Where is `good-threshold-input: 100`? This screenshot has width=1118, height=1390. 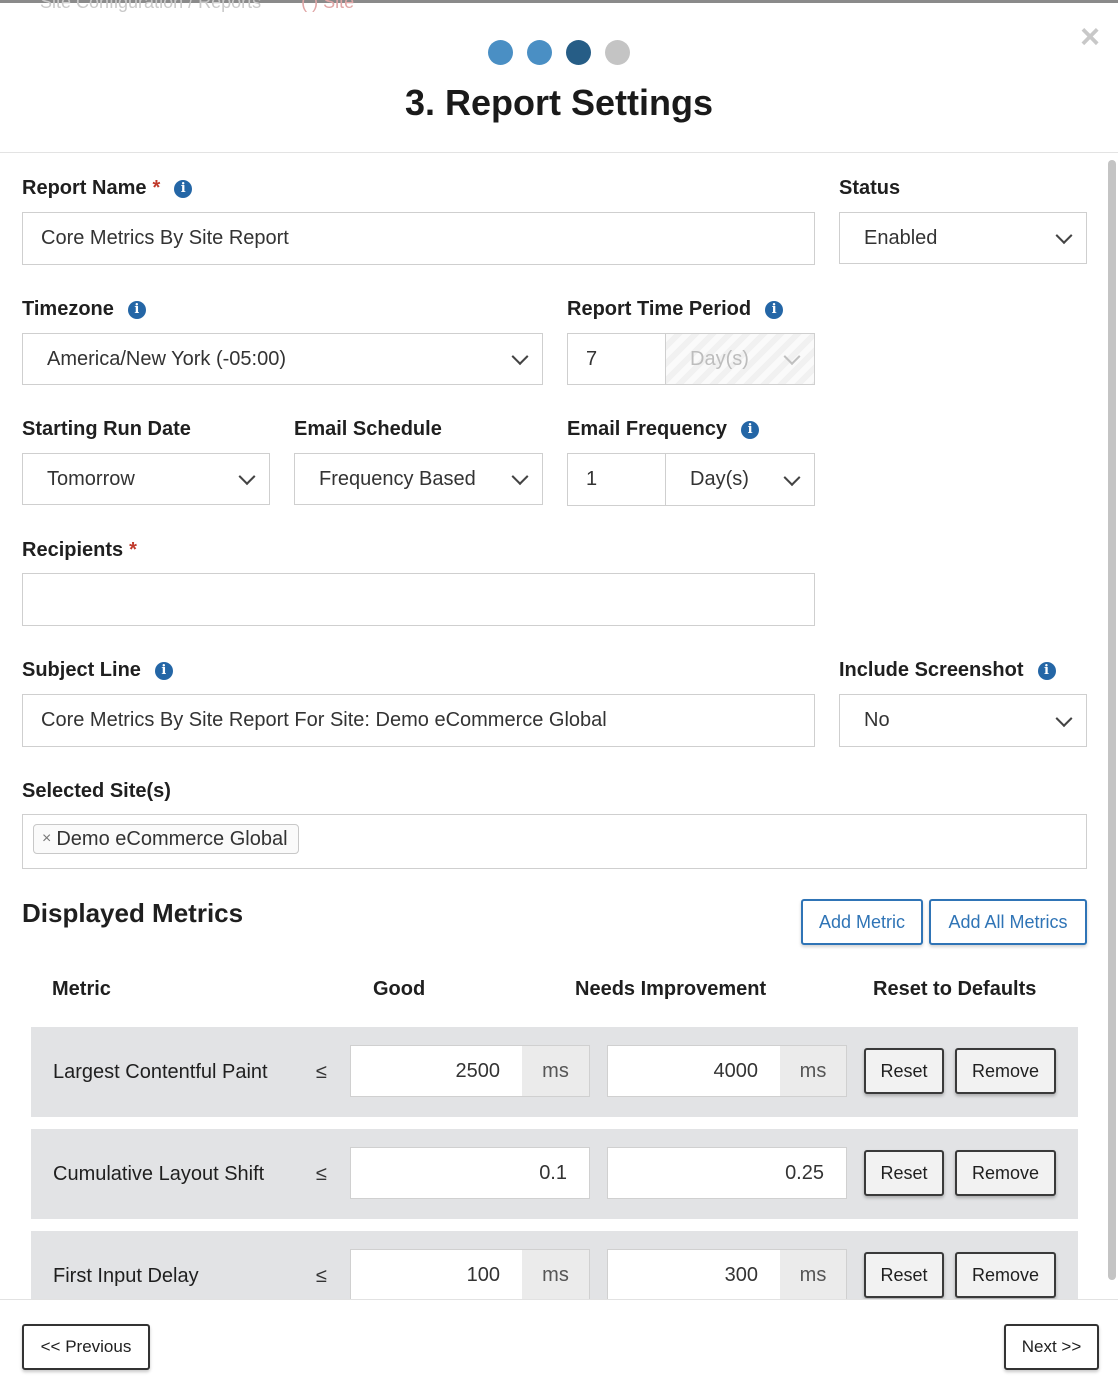
good-threshold-input: 100 is located at coordinates (436, 1275).